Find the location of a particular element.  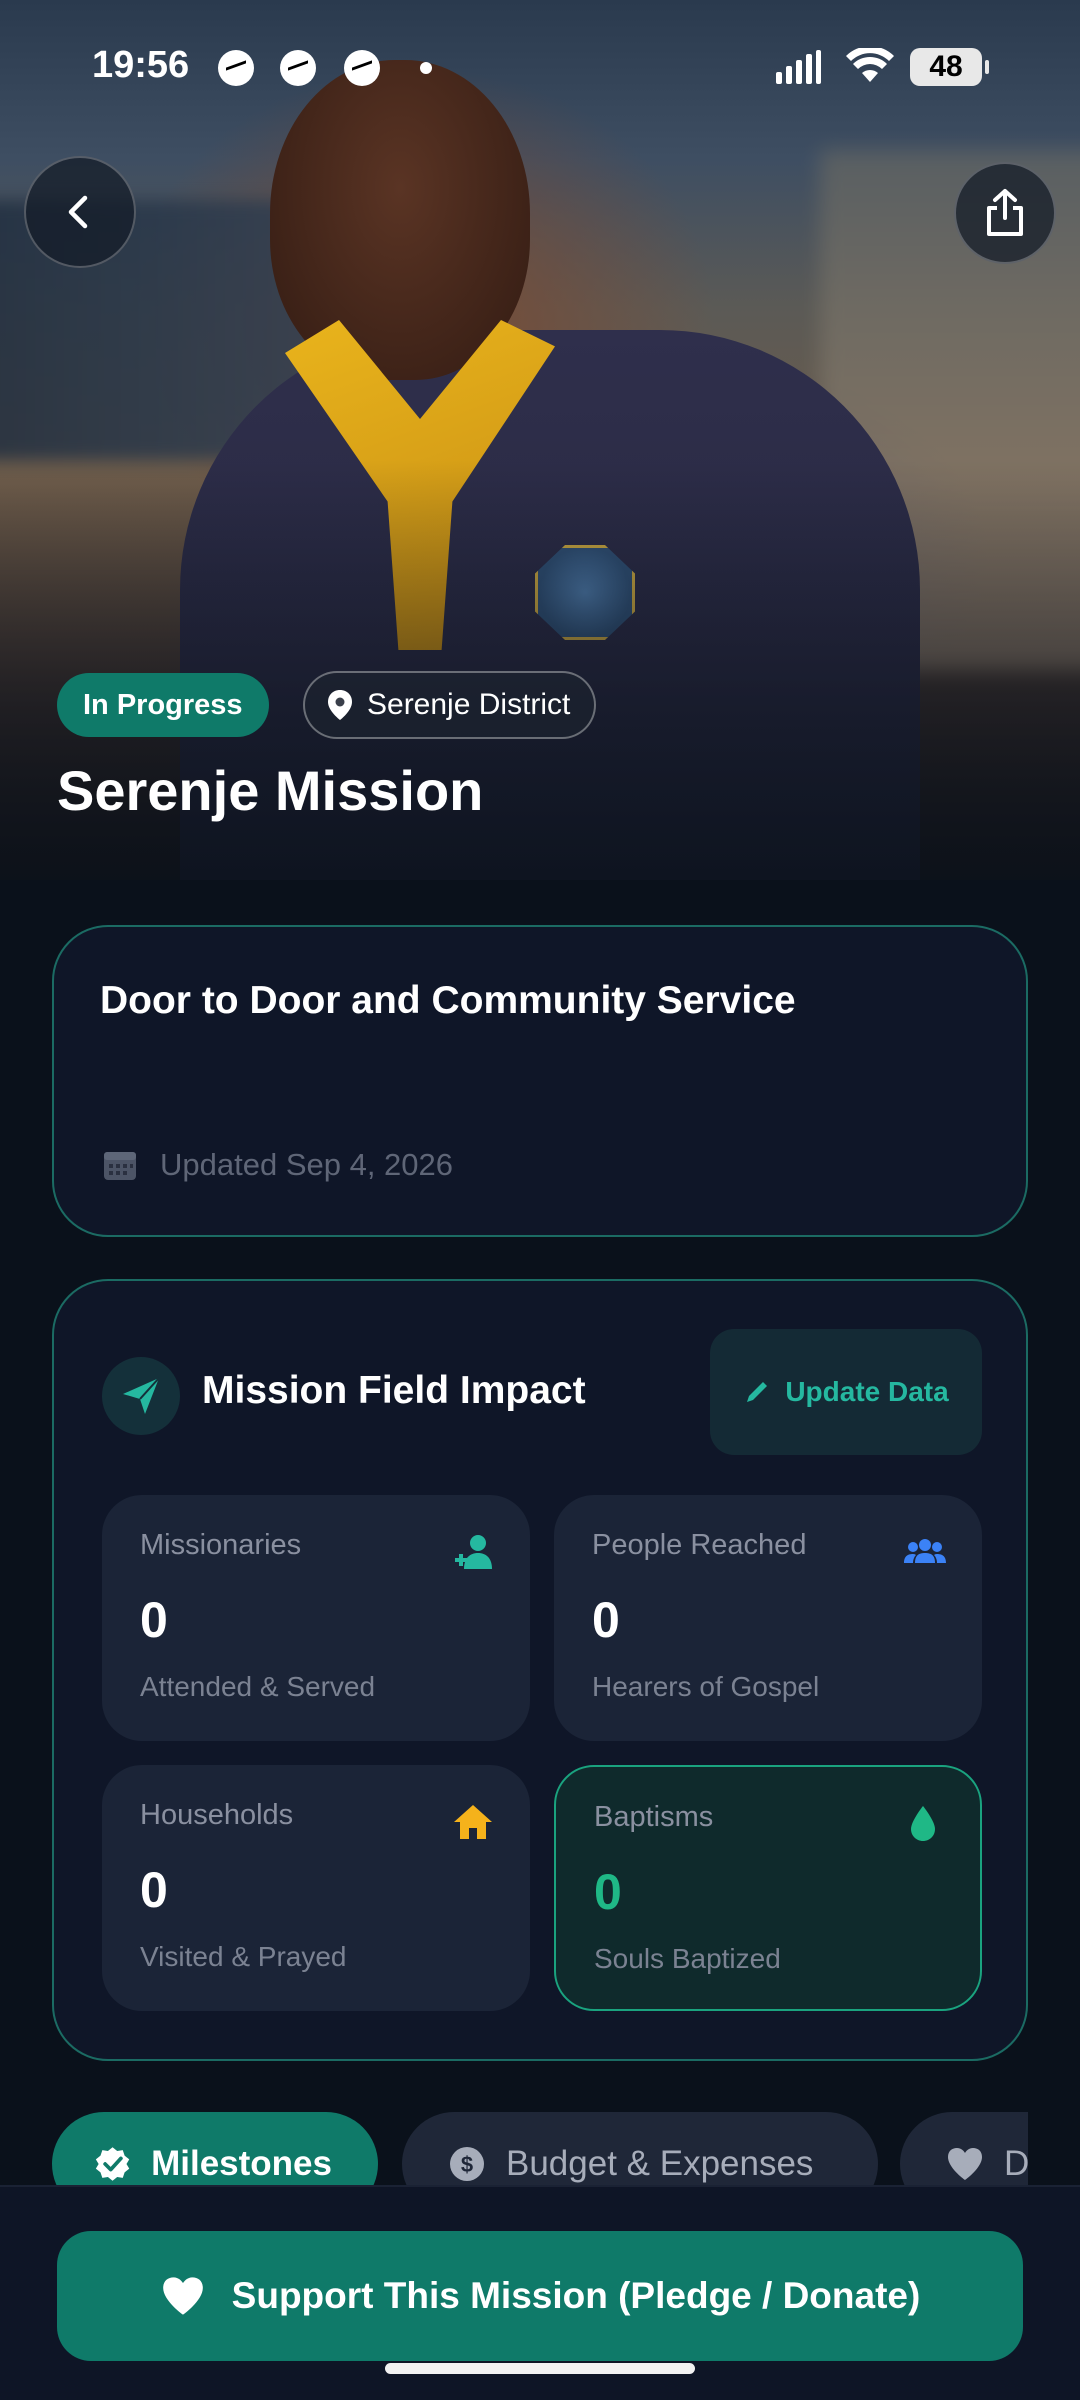

dollar-icon: $ is located at coordinates (467, 2164).